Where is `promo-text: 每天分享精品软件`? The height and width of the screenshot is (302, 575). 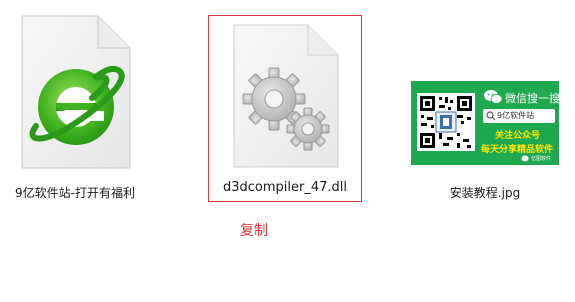 promo-text: 每天分享精品软件 is located at coordinates (517, 150).